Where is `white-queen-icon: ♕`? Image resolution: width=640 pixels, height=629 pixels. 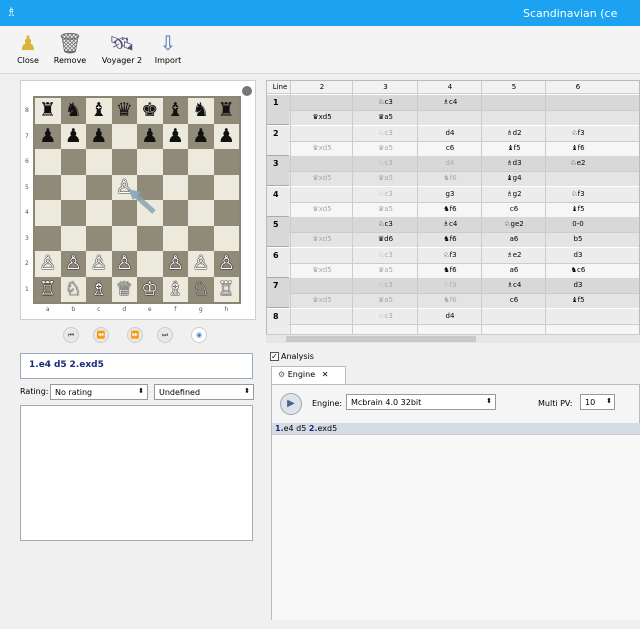
white-queen-icon: ♕ is located at coordinates (124, 289).